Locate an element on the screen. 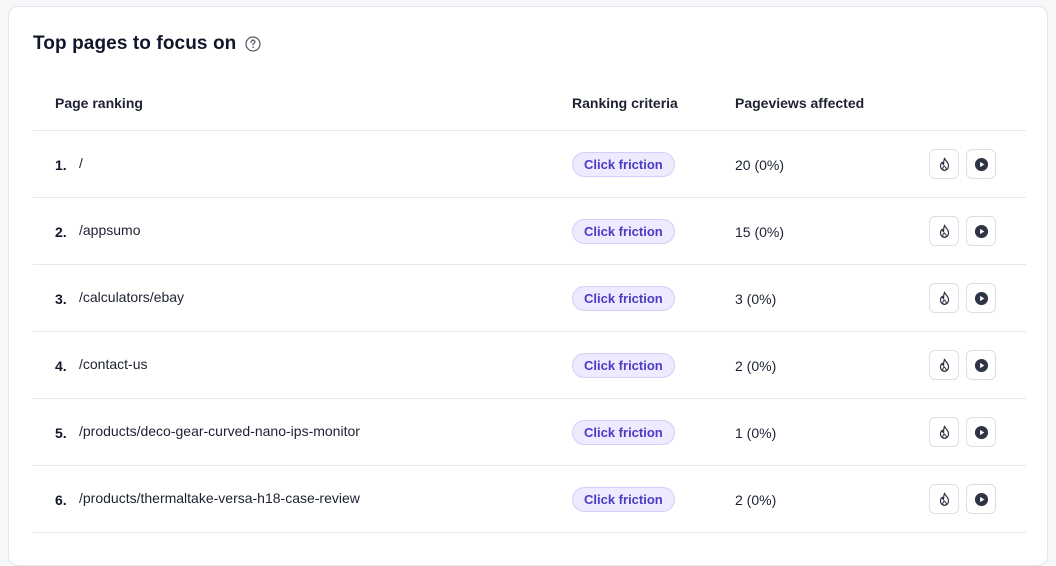  panel-header: Top pages to focus on is located at coordinates (147, 44).